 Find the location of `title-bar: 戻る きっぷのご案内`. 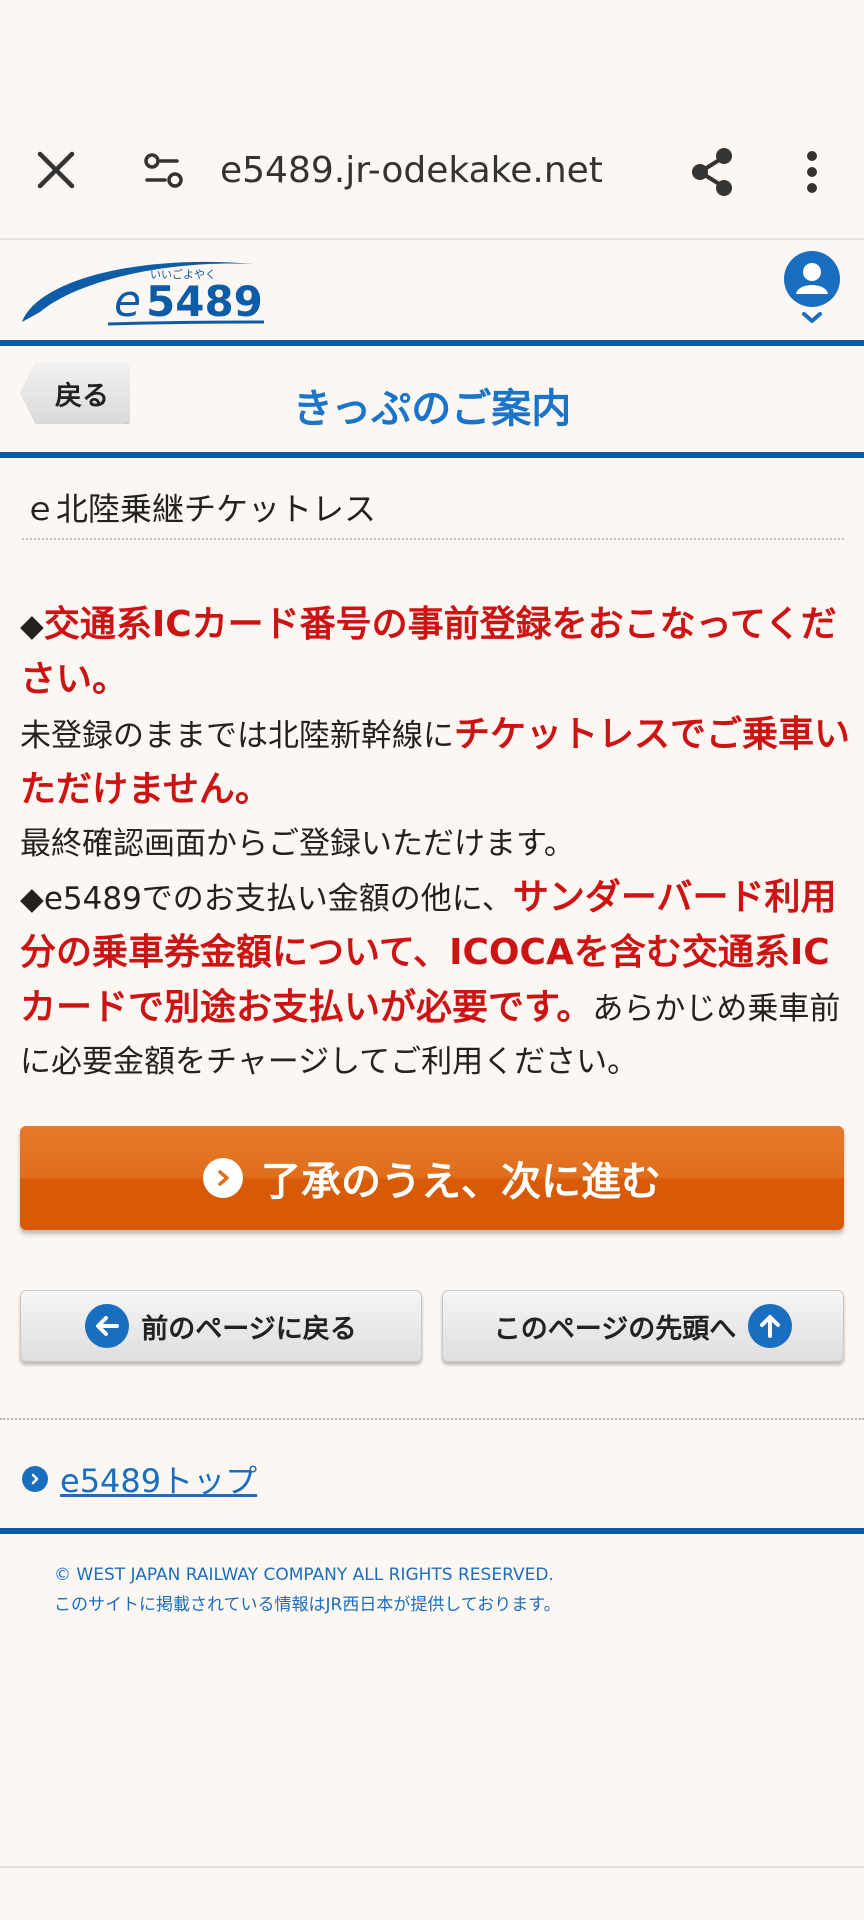

title-bar: 戻る きっぷのご案内 is located at coordinates (432, 400).